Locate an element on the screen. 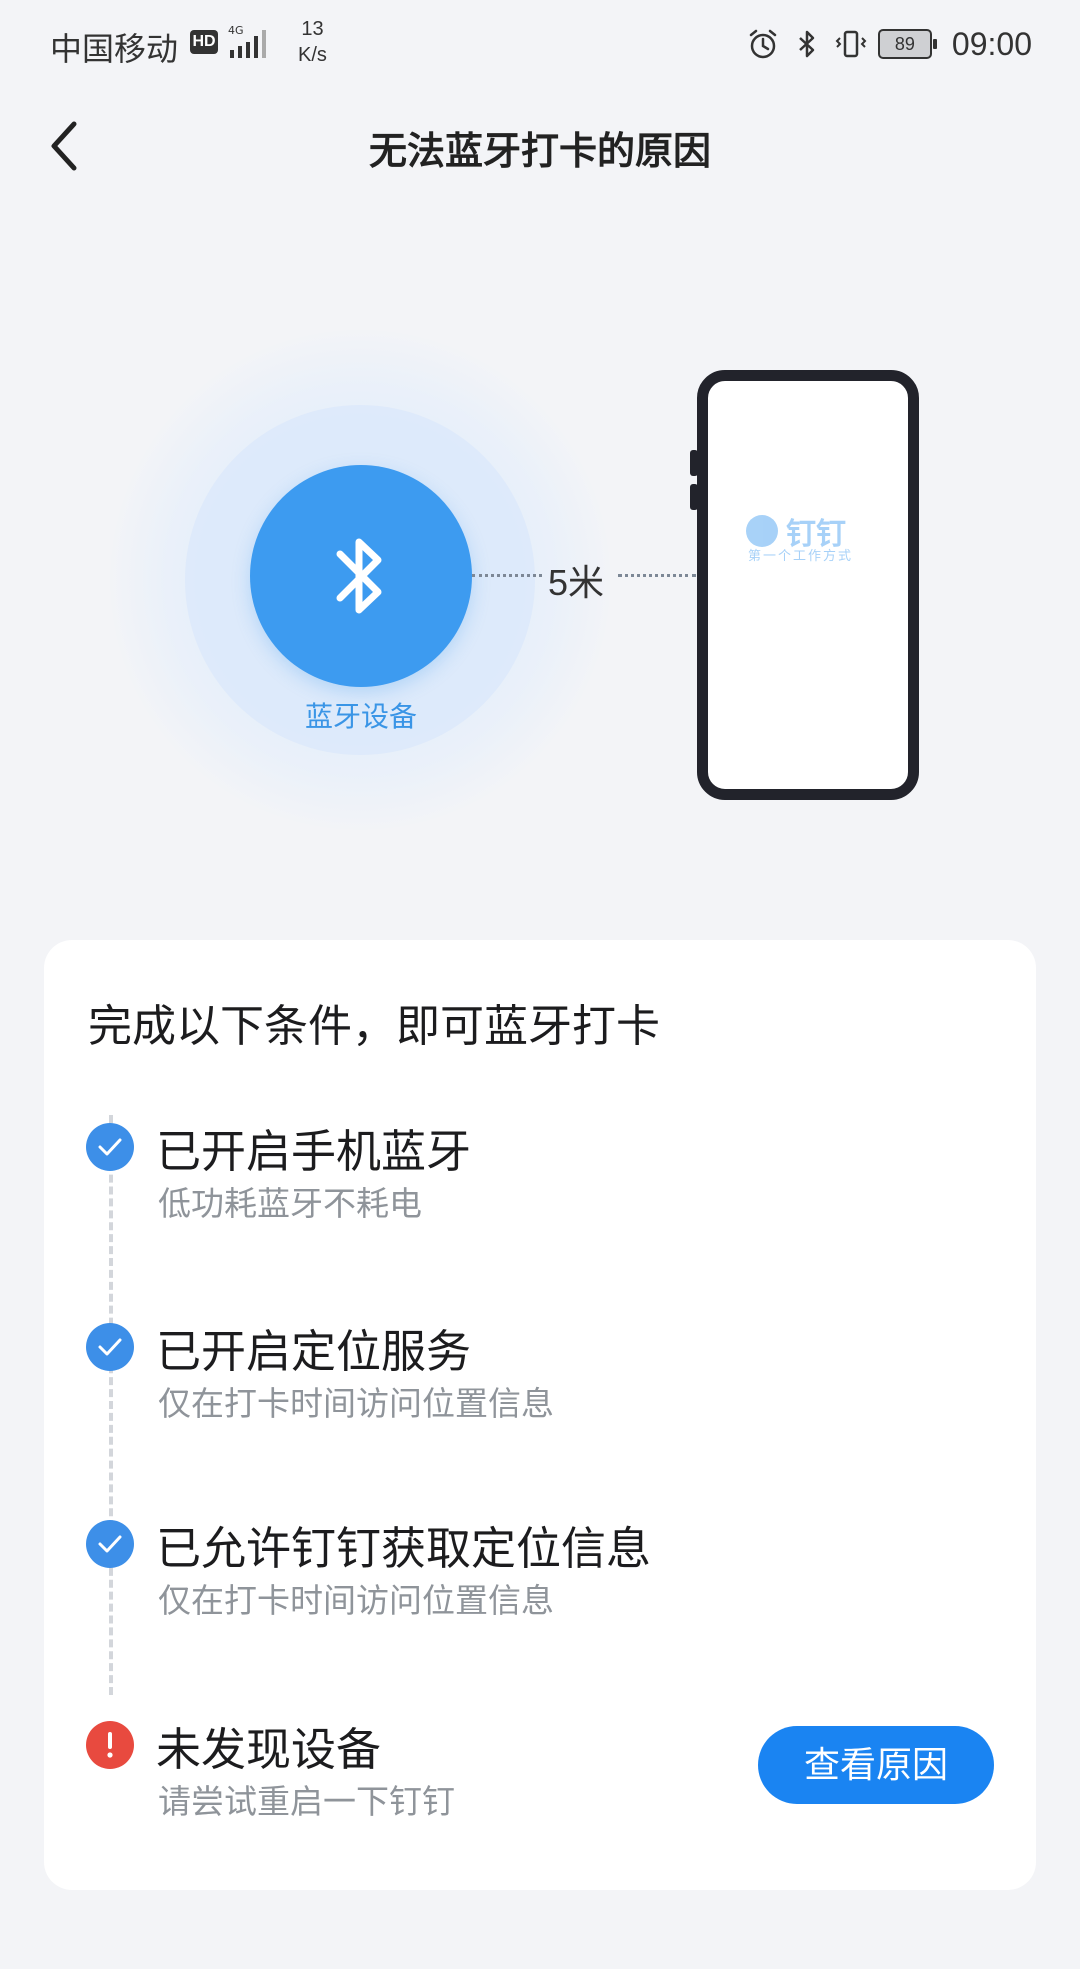 This screenshot has height=1969, width=1080. speed-unit: K/s is located at coordinates (312, 55).